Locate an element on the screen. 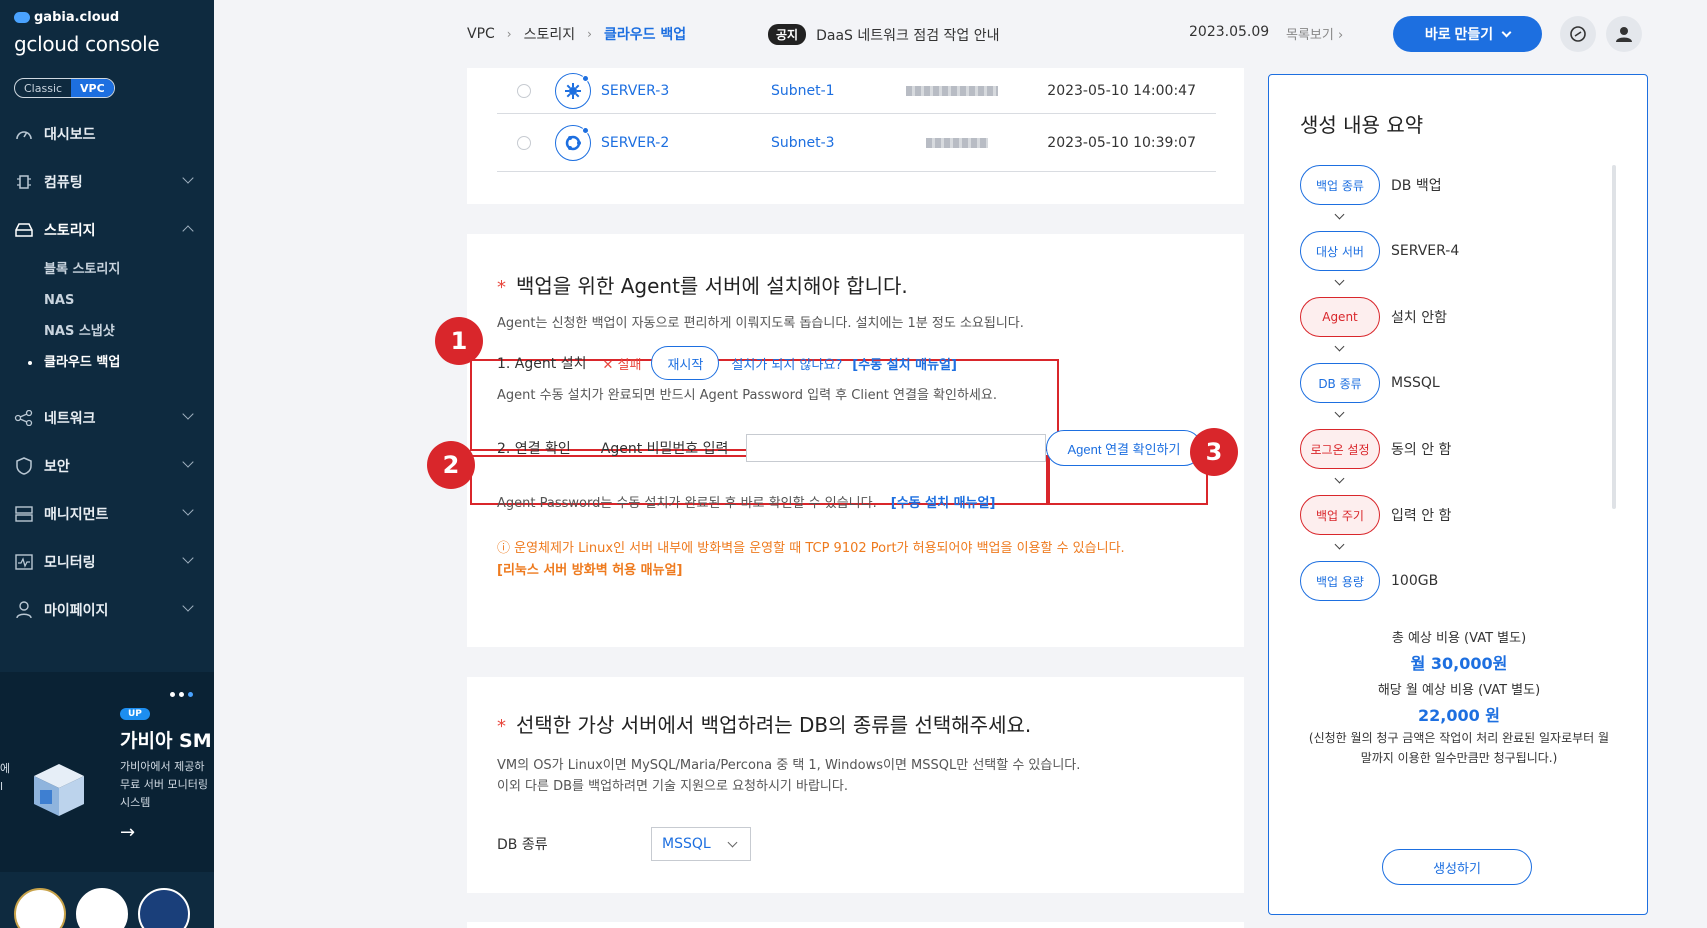 The height and width of the screenshot is (928, 1707). submenu-block-storage: 블록 스토리지 is located at coordinates (129, 269).